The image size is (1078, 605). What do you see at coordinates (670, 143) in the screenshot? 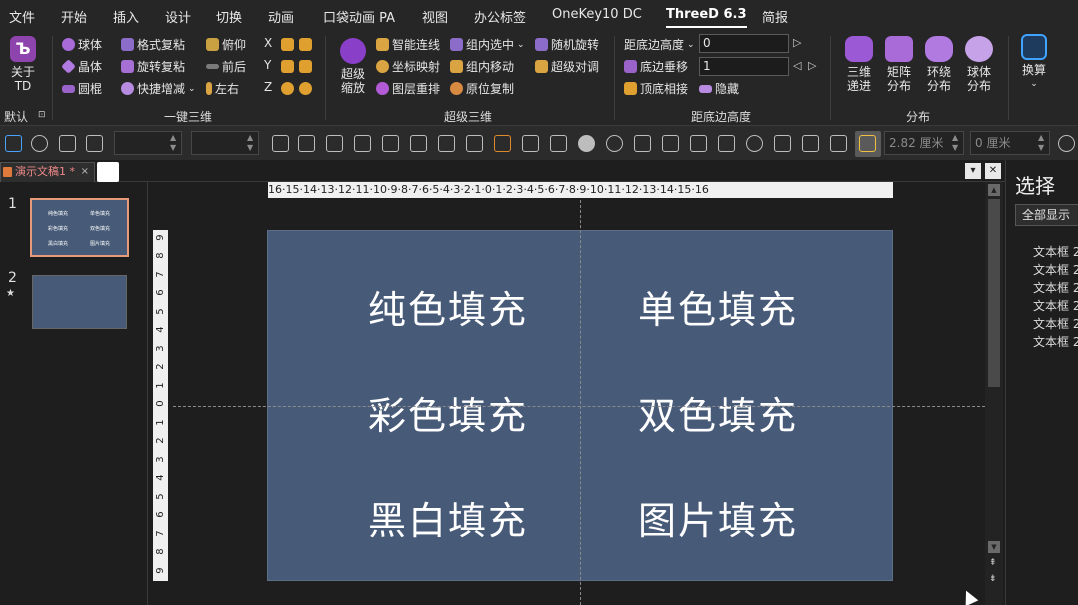
I see `flip-left-icon` at bounding box center [670, 143].